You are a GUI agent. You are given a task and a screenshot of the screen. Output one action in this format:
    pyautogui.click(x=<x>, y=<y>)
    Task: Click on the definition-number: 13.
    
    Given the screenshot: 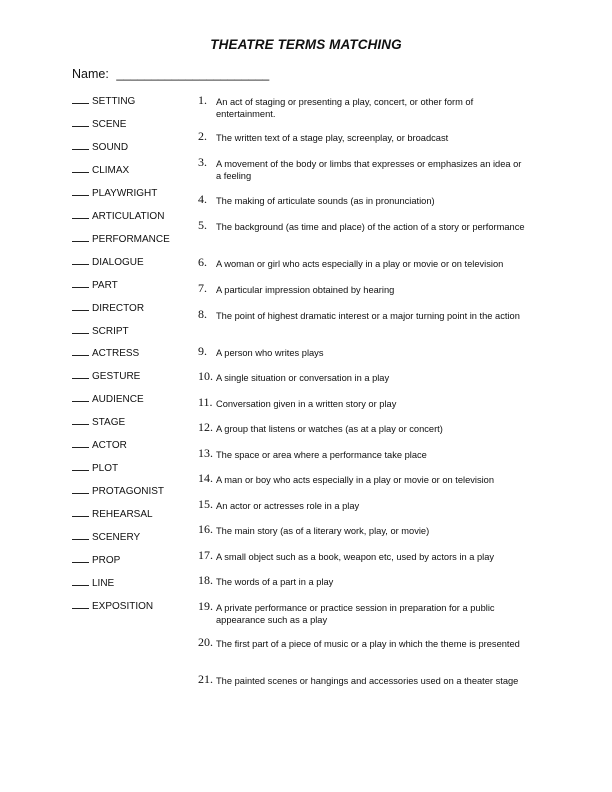 What is the action you would take?
    pyautogui.click(x=205, y=453)
    